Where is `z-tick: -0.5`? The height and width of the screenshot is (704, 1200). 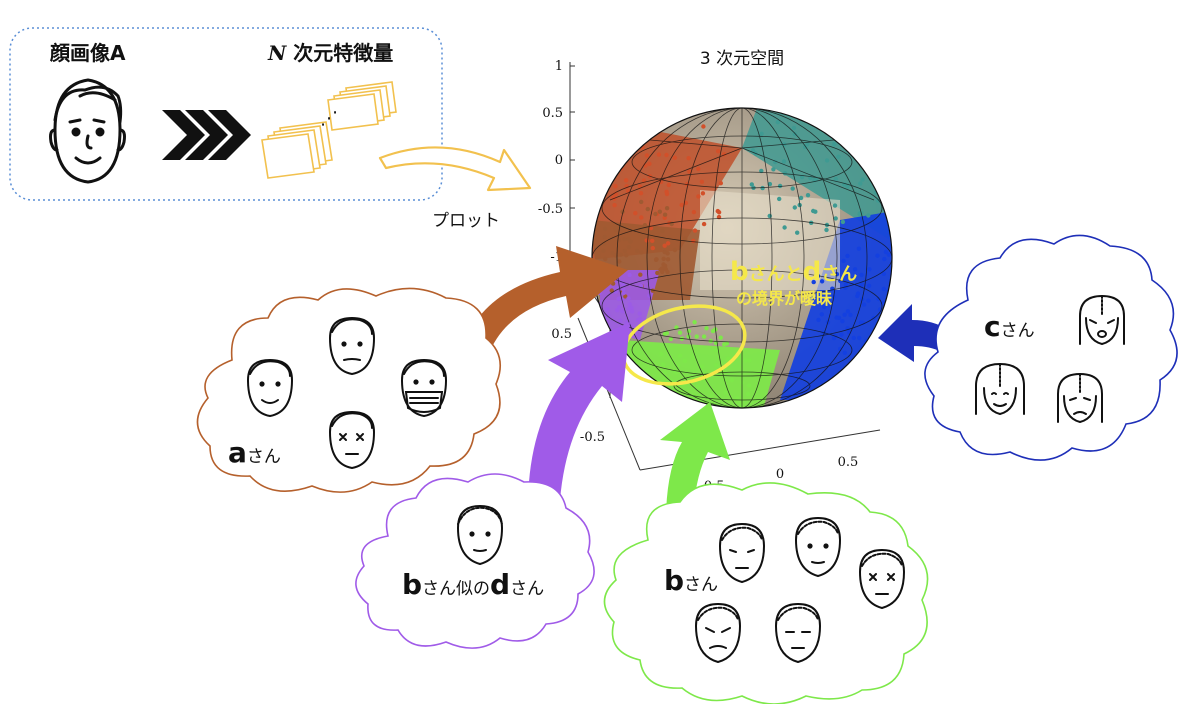 z-tick: -0.5 is located at coordinates (550, 209).